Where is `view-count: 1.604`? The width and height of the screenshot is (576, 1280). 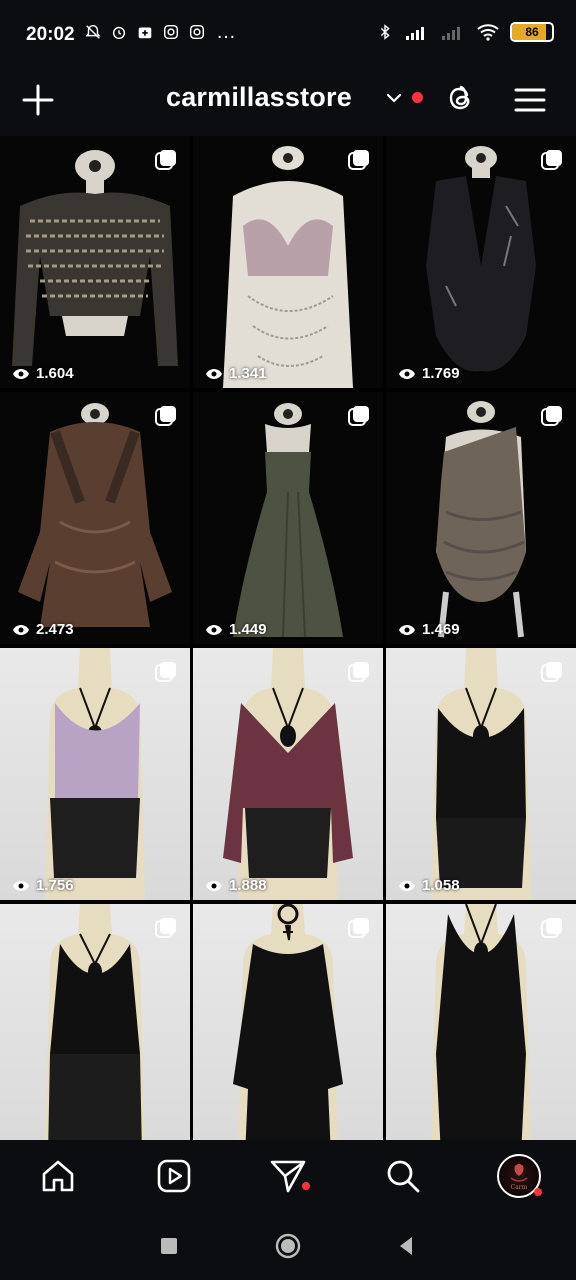
view-count: 1.604 is located at coordinates (43, 373).